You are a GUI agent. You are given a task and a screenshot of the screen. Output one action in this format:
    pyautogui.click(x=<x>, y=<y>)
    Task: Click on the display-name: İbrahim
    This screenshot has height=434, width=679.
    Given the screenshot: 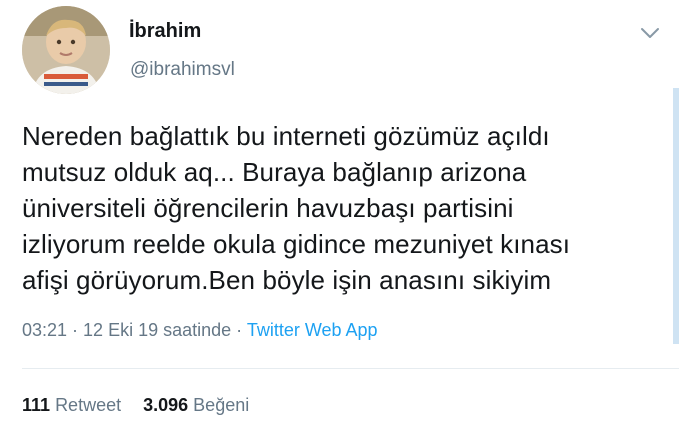 What is the action you would take?
    pyautogui.click(x=165, y=31)
    